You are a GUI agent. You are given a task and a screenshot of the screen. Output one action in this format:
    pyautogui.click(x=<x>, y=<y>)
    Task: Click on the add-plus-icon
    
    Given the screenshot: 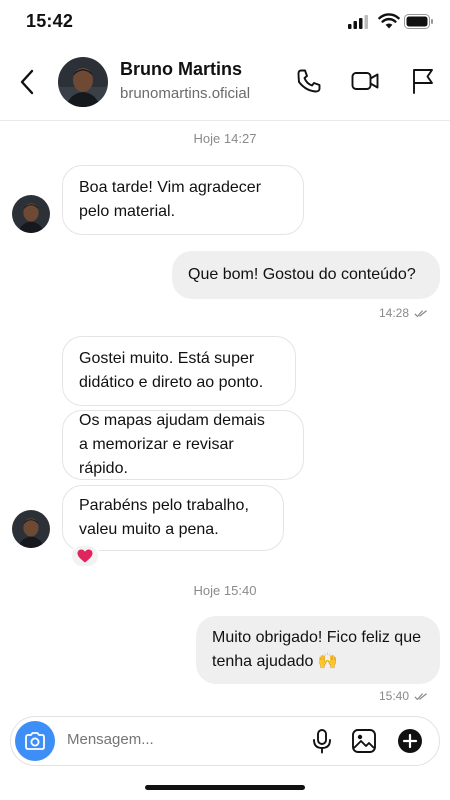 What is the action you would take?
    pyautogui.click(x=410, y=741)
    